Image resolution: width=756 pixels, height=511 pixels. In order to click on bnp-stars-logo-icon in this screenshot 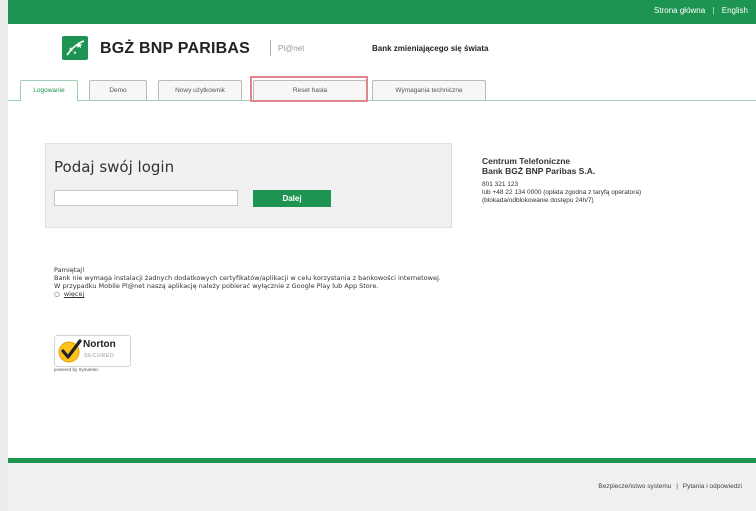, I will do `click(75, 48)`.